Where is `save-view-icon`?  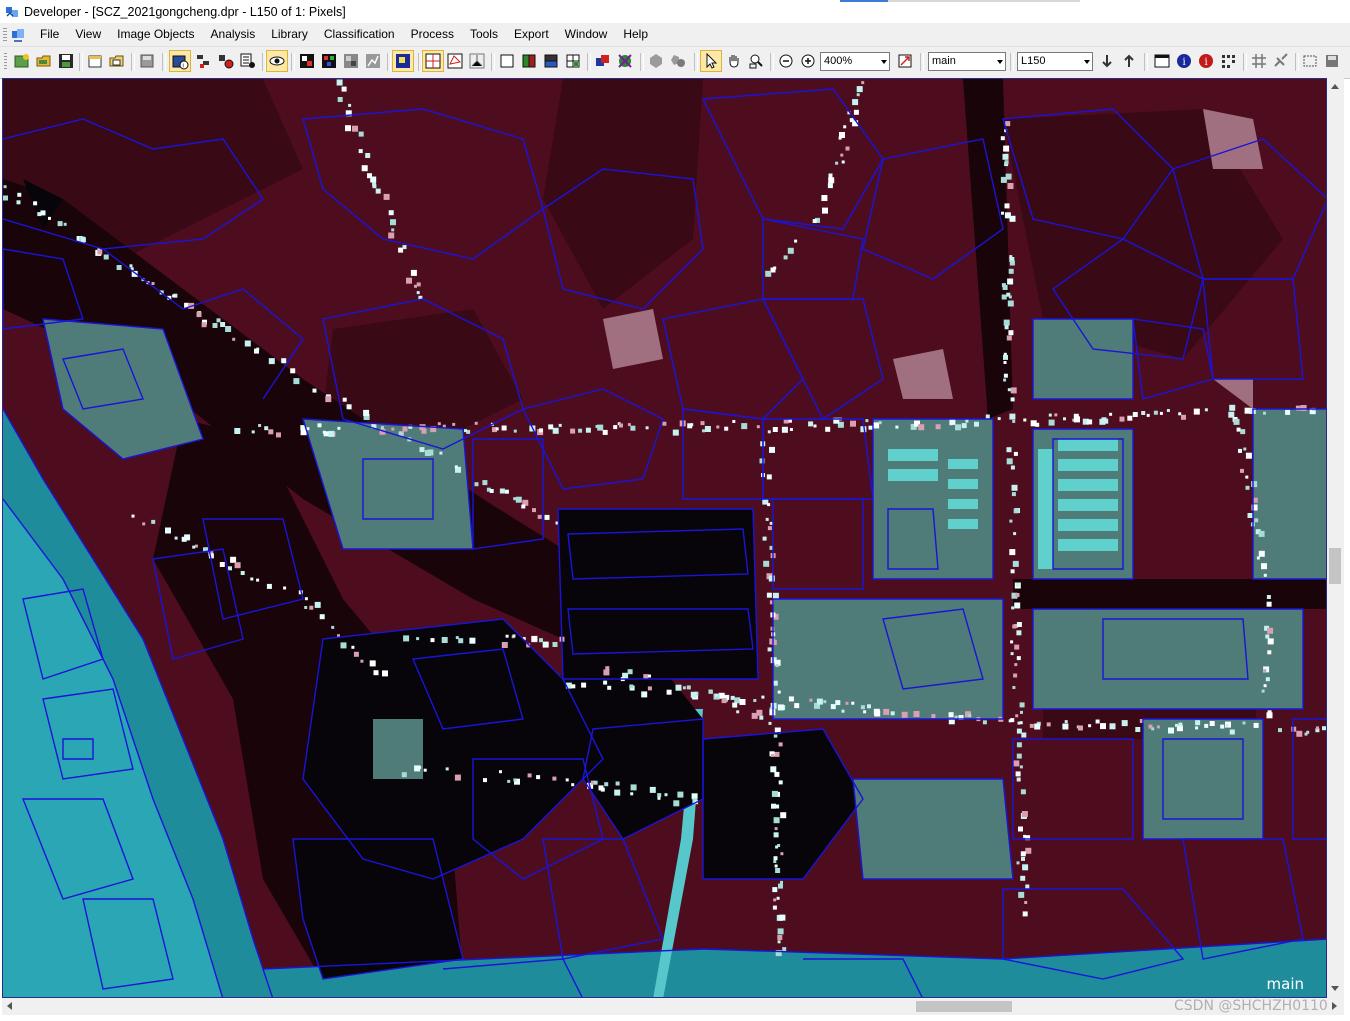 save-view-icon is located at coordinates (1332, 61).